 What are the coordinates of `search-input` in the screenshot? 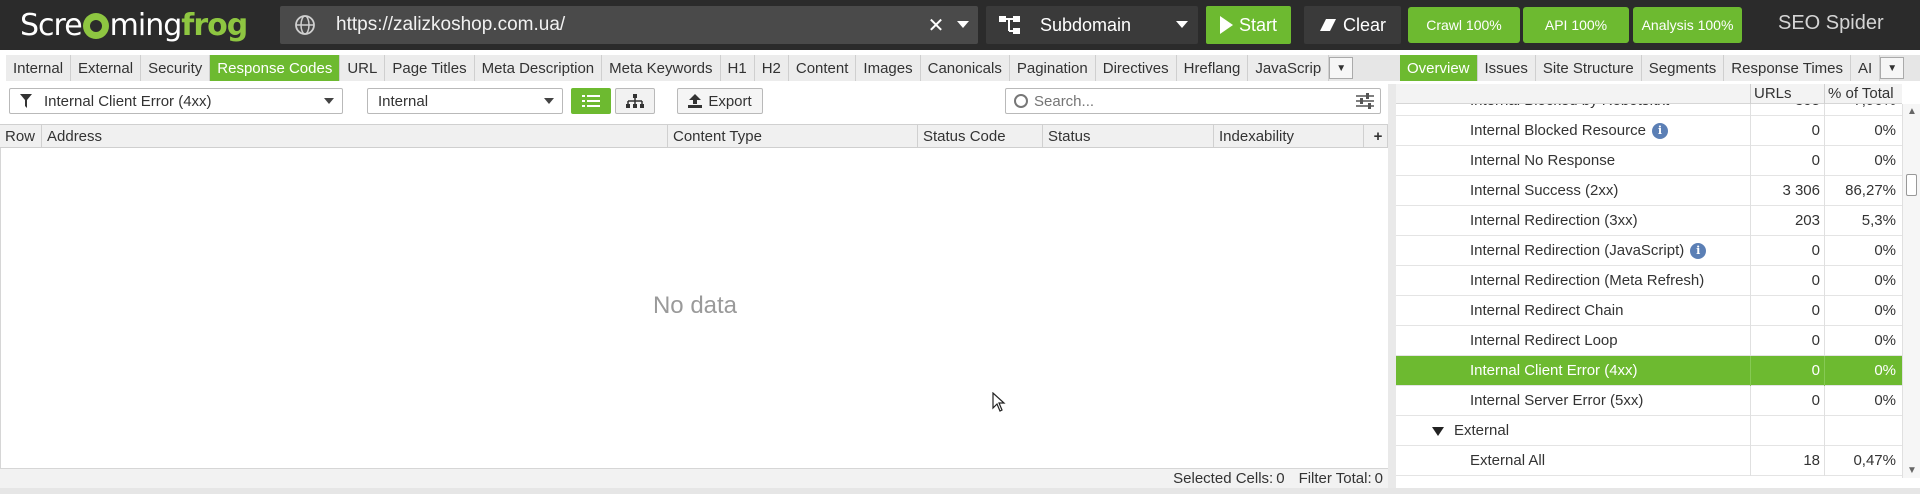 It's located at (1195, 101).